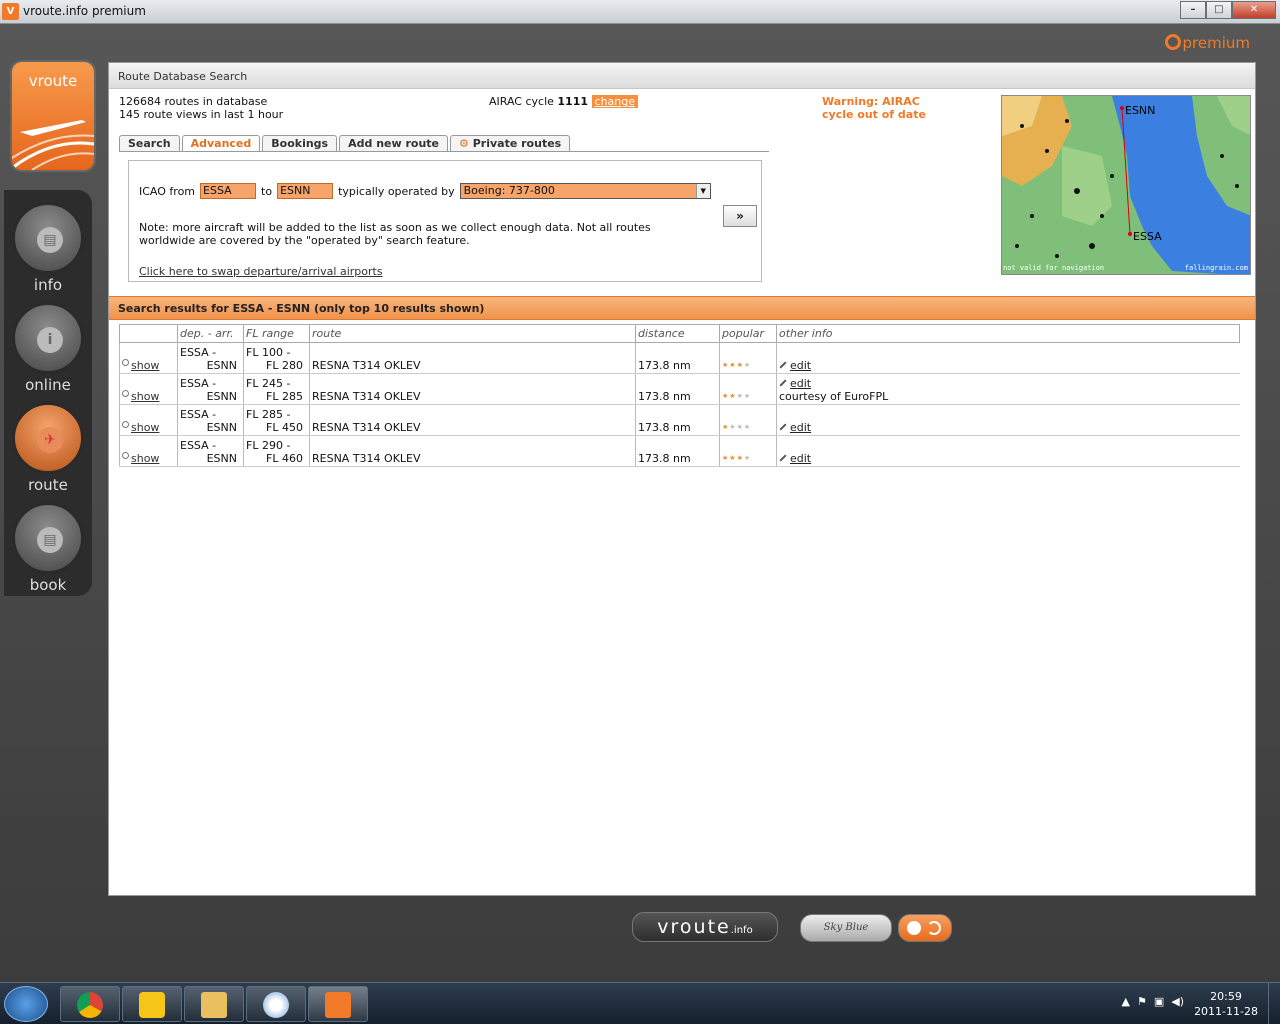 Image resolution: width=1280 pixels, height=1024 pixels. Describe the element at coordinates (640, 12) in the screenshot. I see `window-titlebar: V vroute.info premium – □ ✕` at that location.